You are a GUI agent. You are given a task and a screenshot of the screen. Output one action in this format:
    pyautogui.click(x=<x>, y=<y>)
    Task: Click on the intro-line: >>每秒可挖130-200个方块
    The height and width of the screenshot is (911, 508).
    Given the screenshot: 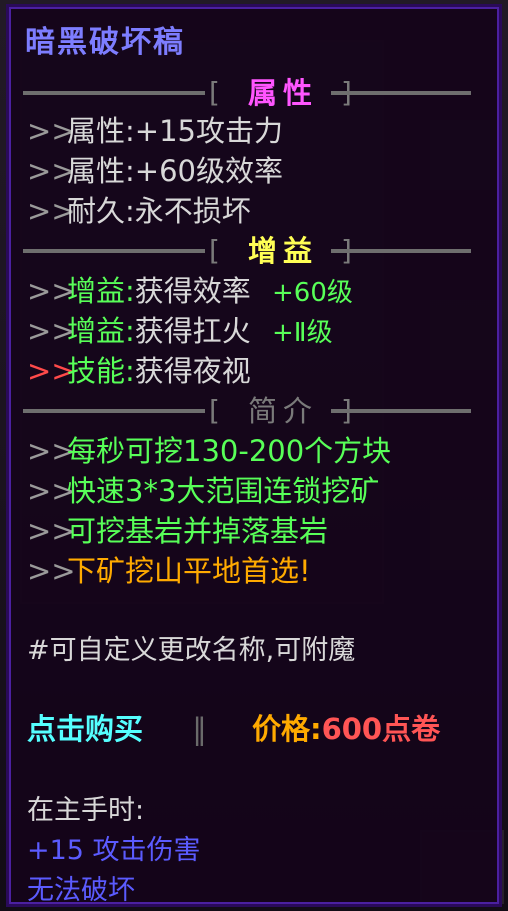 What is the action you would take?
    pyautogui.click(x=209, y=451)
    